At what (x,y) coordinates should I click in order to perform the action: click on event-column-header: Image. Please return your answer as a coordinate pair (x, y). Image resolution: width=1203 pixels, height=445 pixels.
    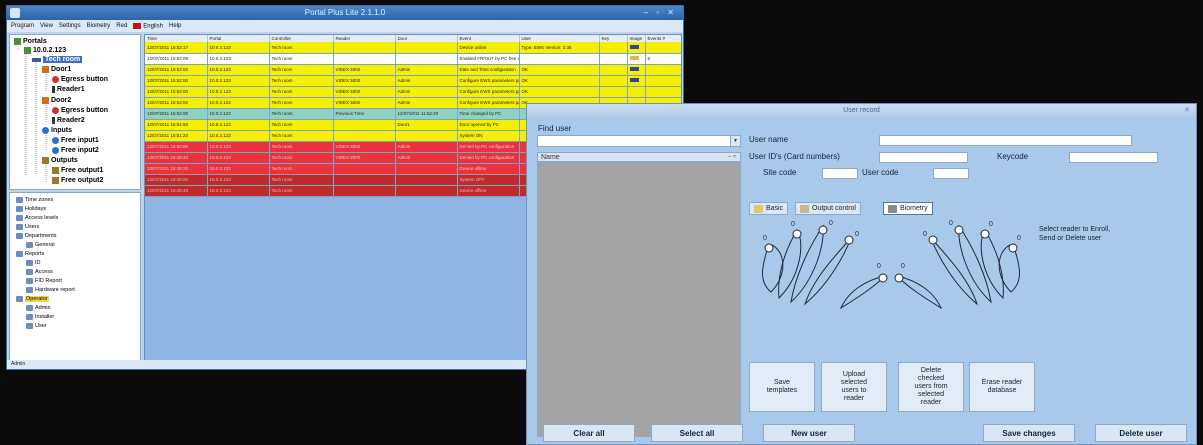
    Looking at the image, I should click on (636, 38).